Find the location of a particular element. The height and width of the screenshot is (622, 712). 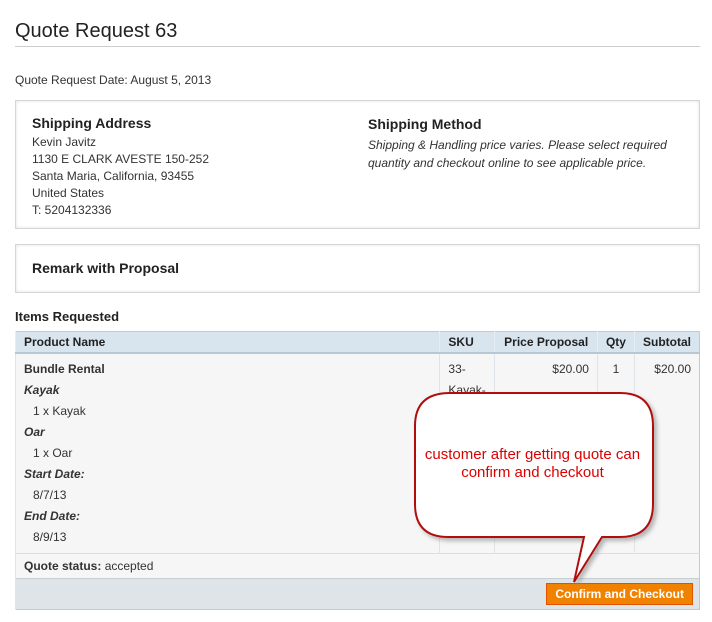

callout-bubble is located at coordinates (534, 487).